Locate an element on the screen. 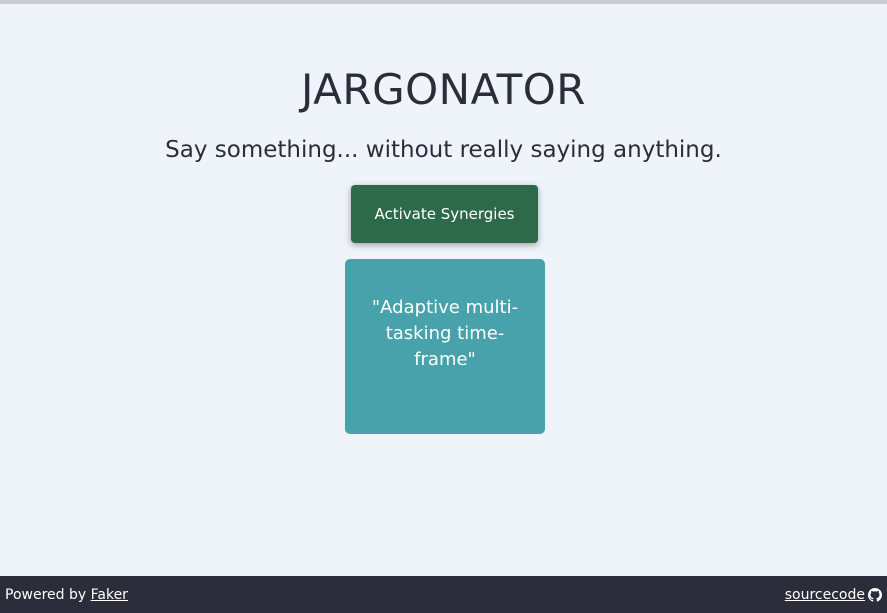 The width and height of the screenshot is (887, 613). powered-by: Powered by Faker is located at coordinates (66, 595).